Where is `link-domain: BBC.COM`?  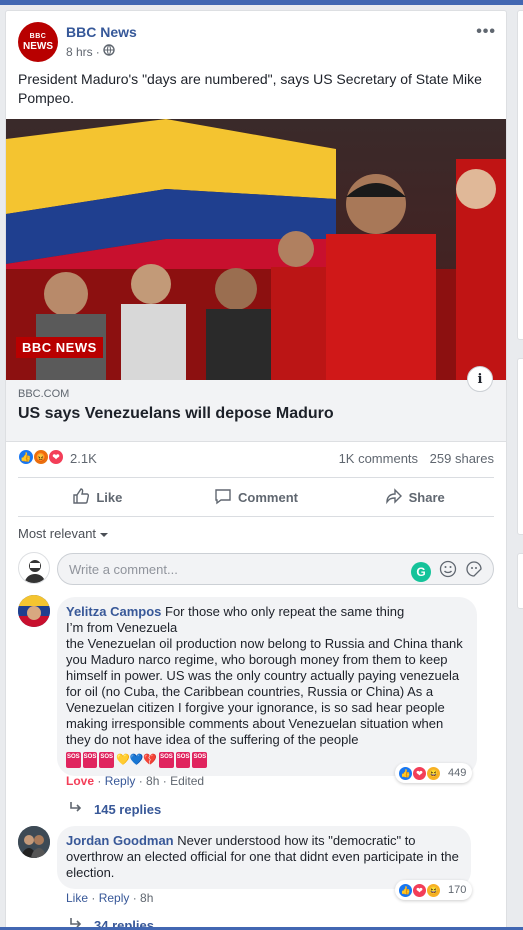
link-domain: BBC.COM is located at coordinates (44, 394).